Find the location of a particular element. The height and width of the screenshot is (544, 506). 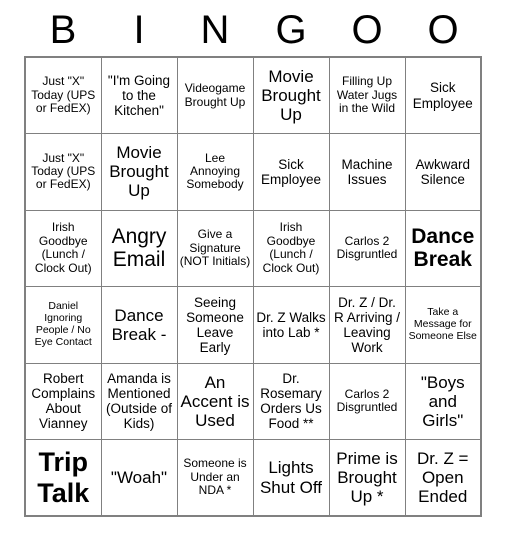

bingo-cell: Videogame Brought Up is located at coordinates (215, 95).